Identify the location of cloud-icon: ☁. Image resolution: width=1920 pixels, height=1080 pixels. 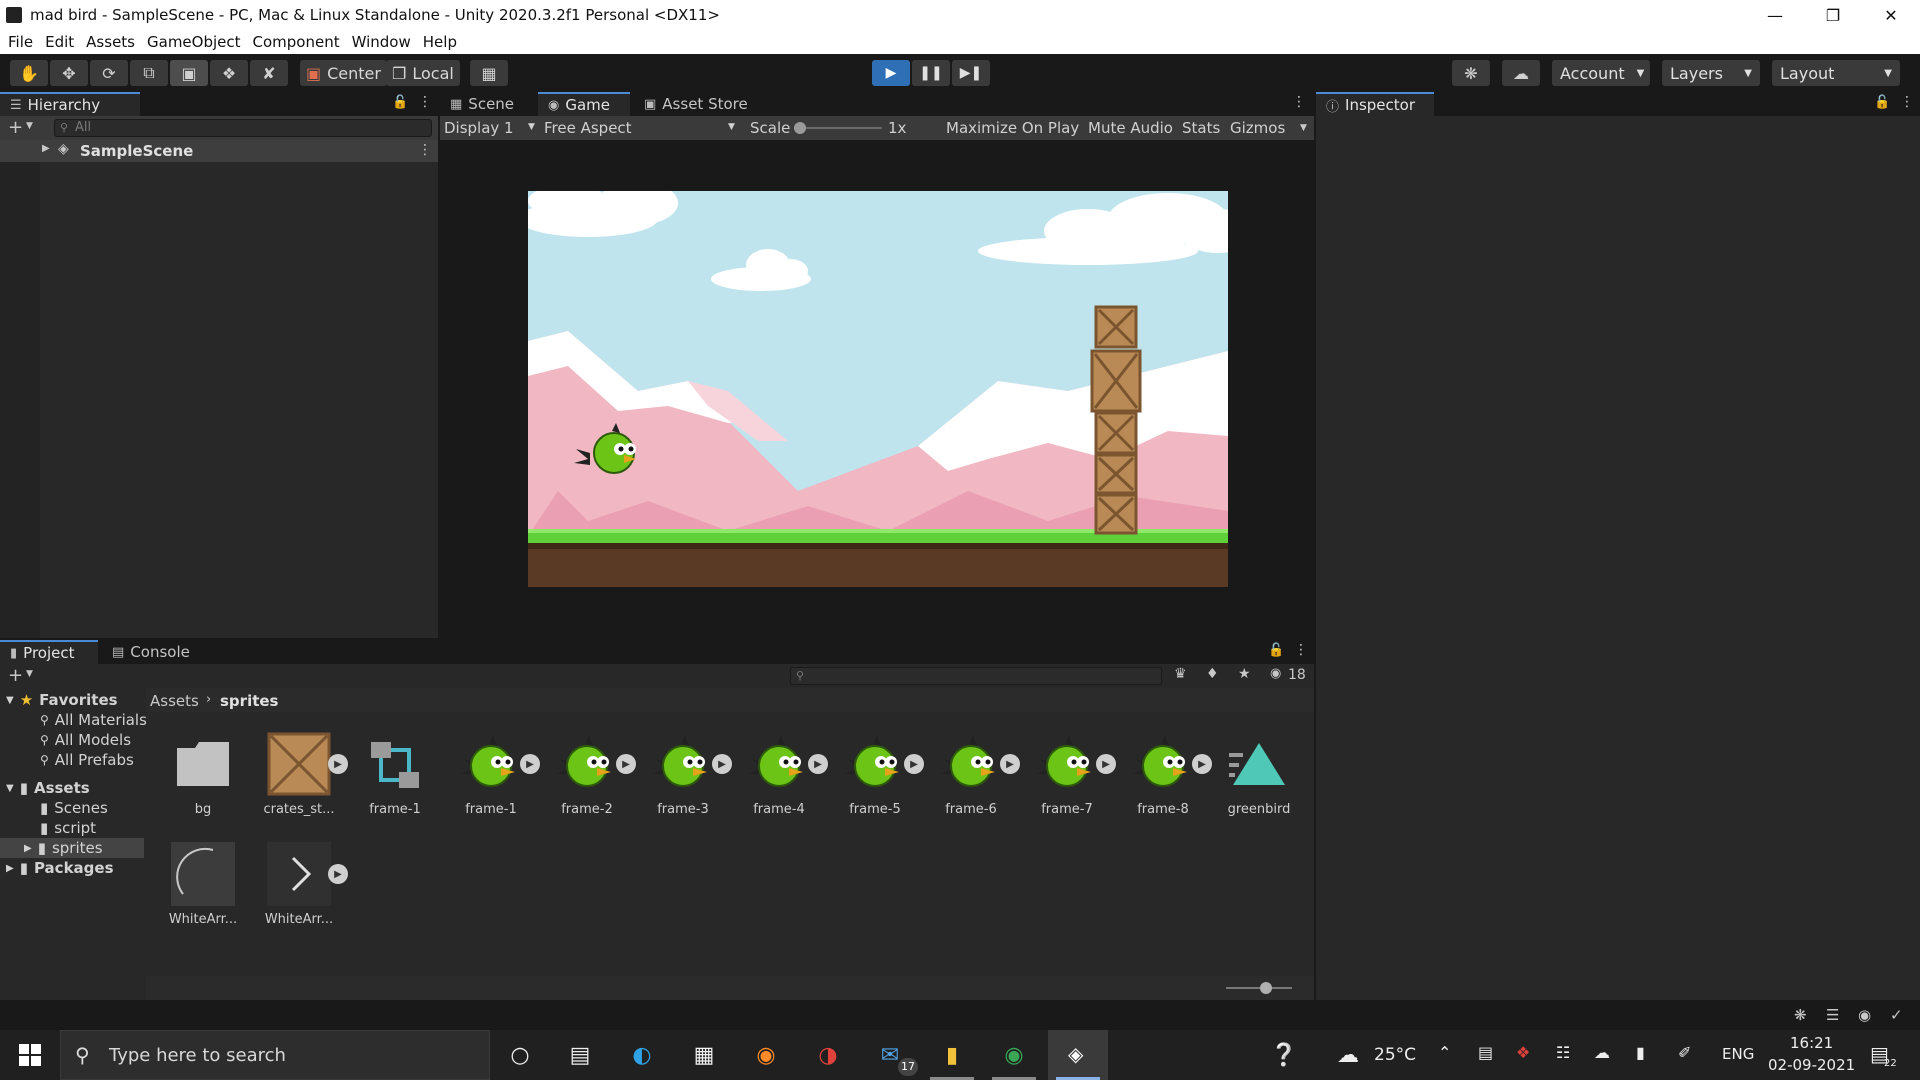
(1521, 73).